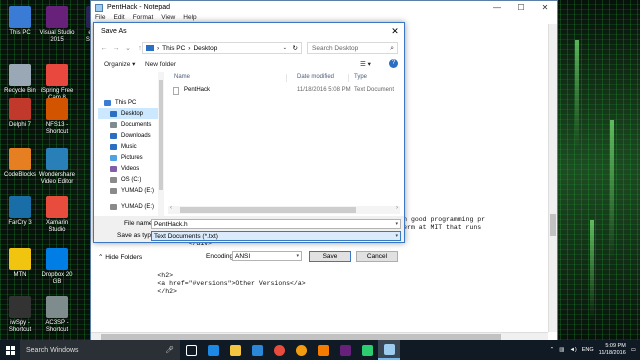 This screenshot has height=360, width=640. Describe the element at coordinates (374, 90) in the screenshot. I see `file-type: Text Document` at that location.